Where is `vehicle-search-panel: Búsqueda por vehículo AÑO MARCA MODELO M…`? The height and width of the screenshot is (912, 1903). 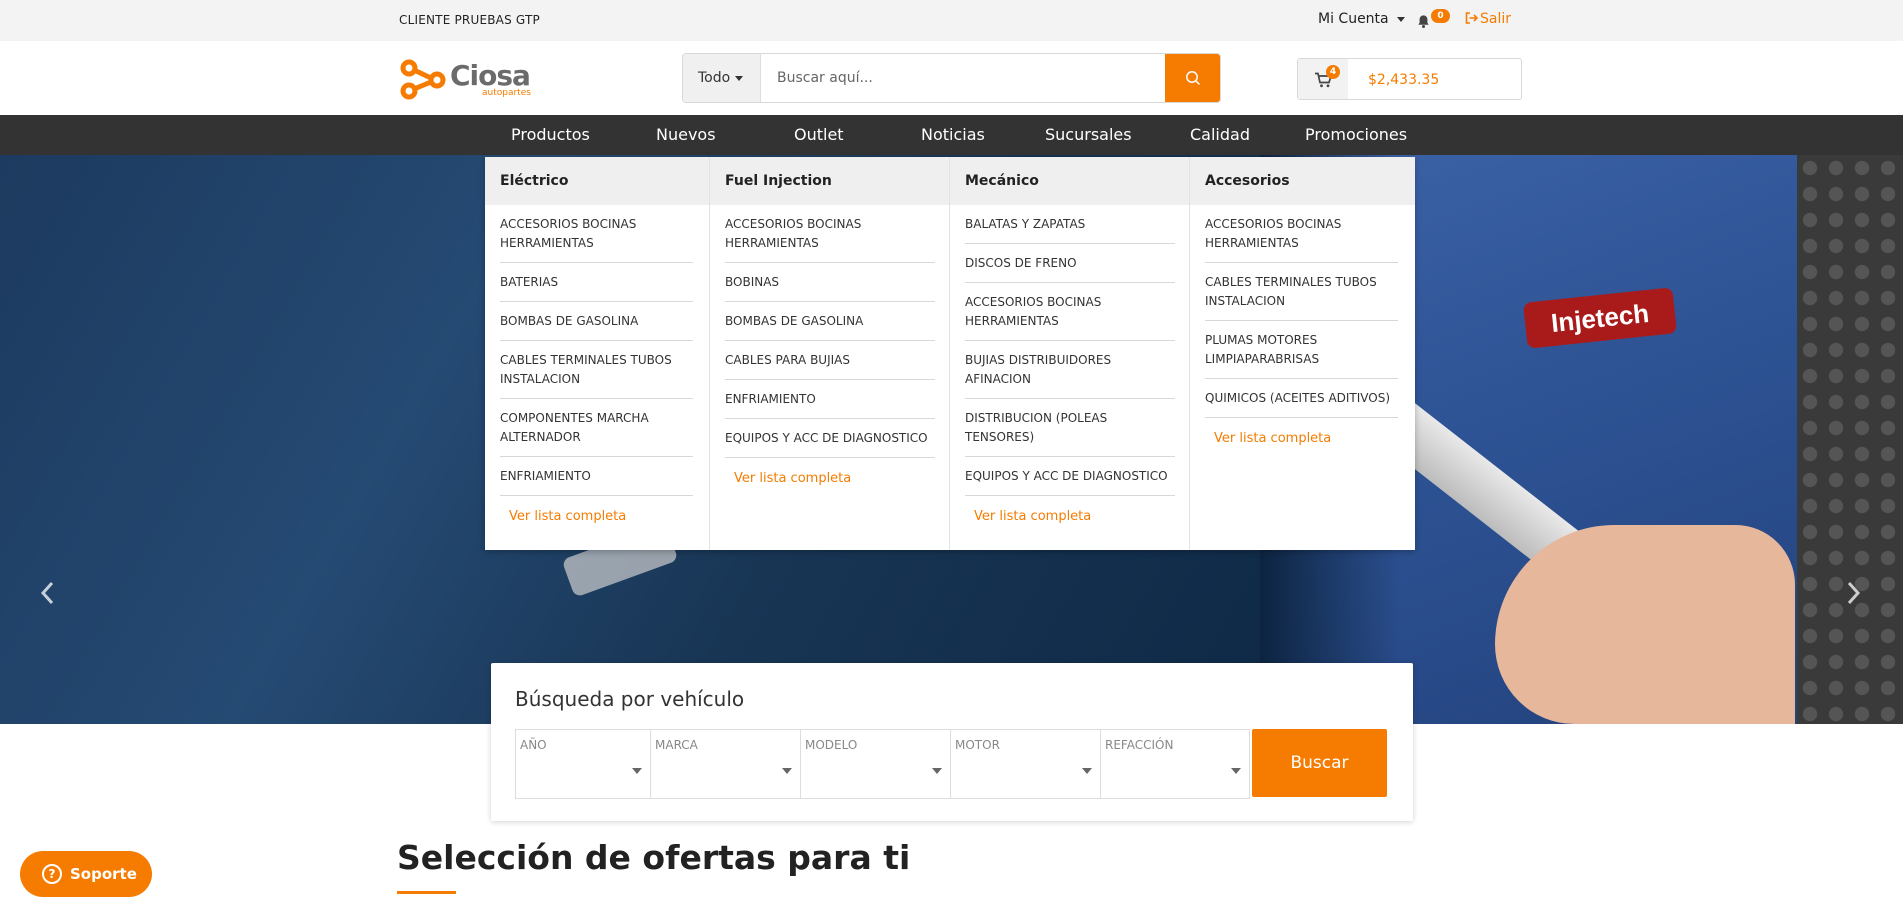 vehicle-search-panel: Búsqueda por vehículo AÑO MARCA MODELO M… is located at coordinates (952, 742).